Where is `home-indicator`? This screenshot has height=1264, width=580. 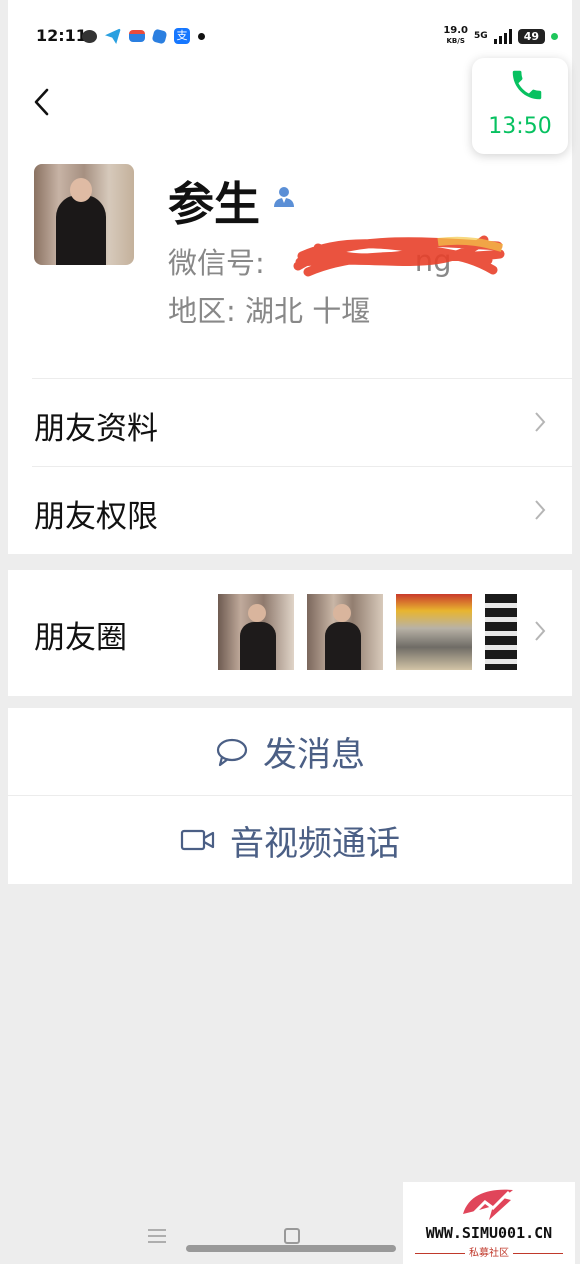 home-indicator is located at coordinates (291, 1248).